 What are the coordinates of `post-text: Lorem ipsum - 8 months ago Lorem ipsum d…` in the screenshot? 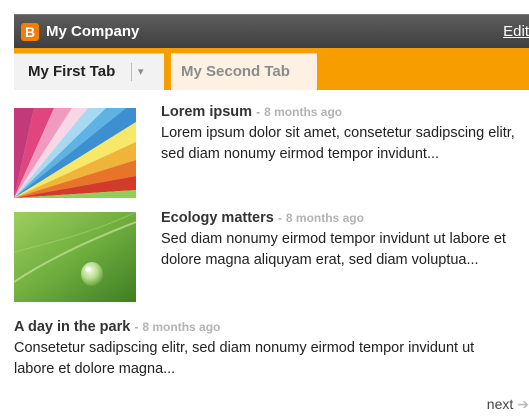 It's located at (345, 133).